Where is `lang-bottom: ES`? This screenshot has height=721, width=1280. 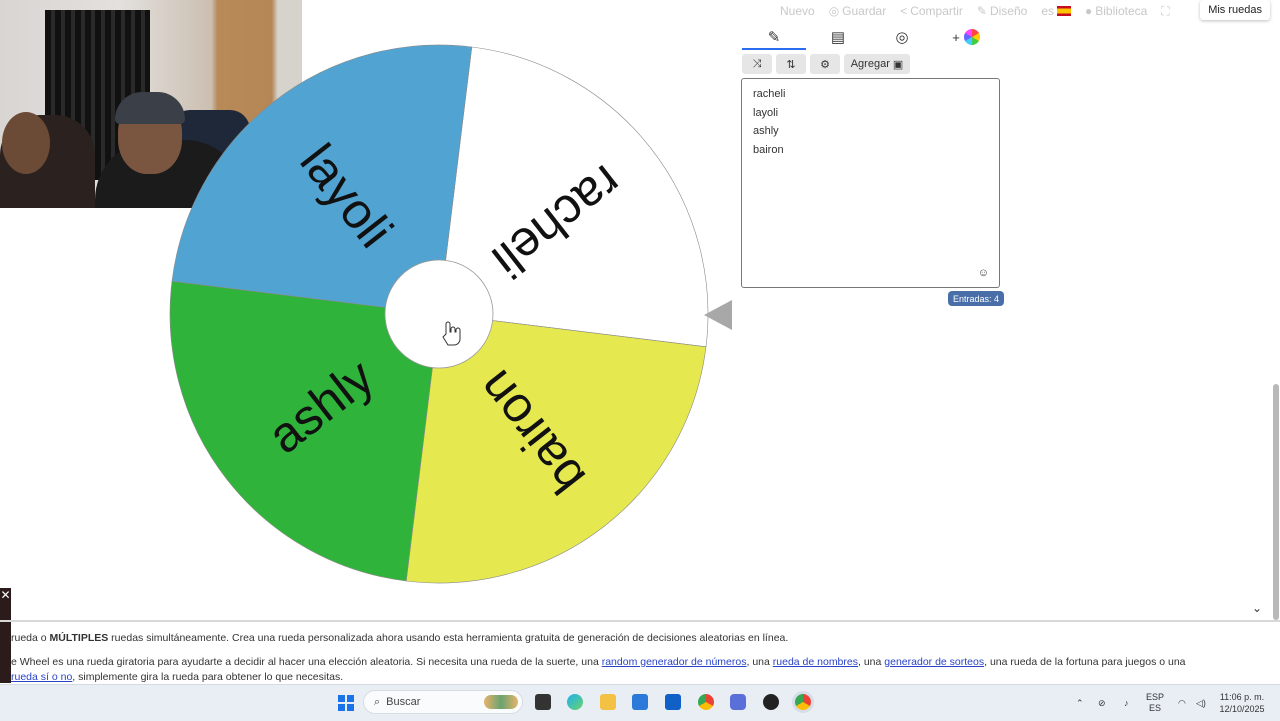
lang-bottom: ES is located at coordinates (1155, 708).